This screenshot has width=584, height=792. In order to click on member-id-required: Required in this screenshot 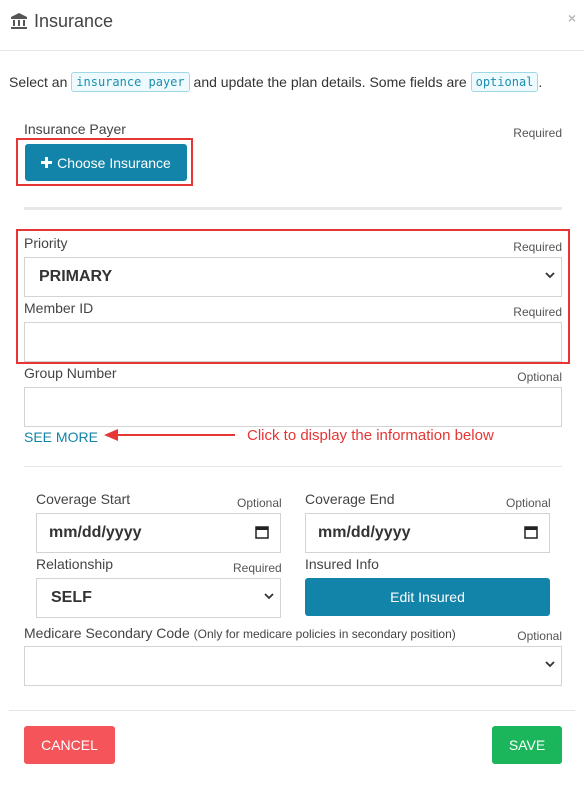, I will do `click(537, 312)`.